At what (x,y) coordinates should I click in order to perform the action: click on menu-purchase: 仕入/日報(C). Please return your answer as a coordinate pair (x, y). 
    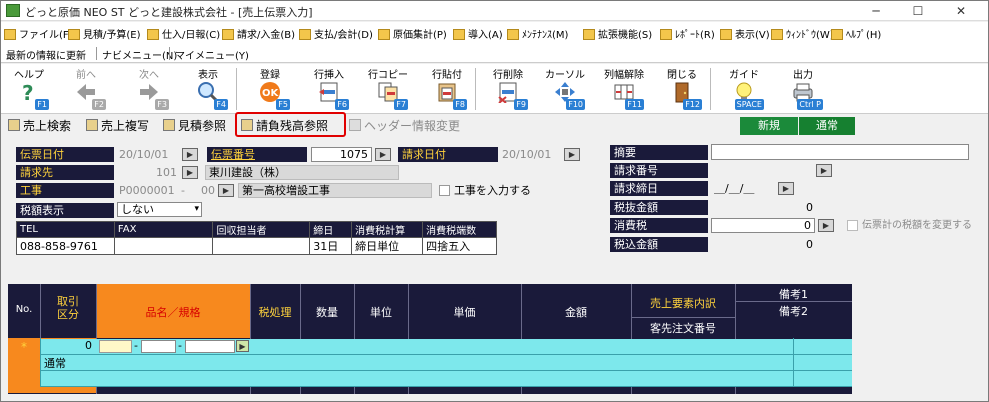
    Looking at the image, I should click on (183, 33).